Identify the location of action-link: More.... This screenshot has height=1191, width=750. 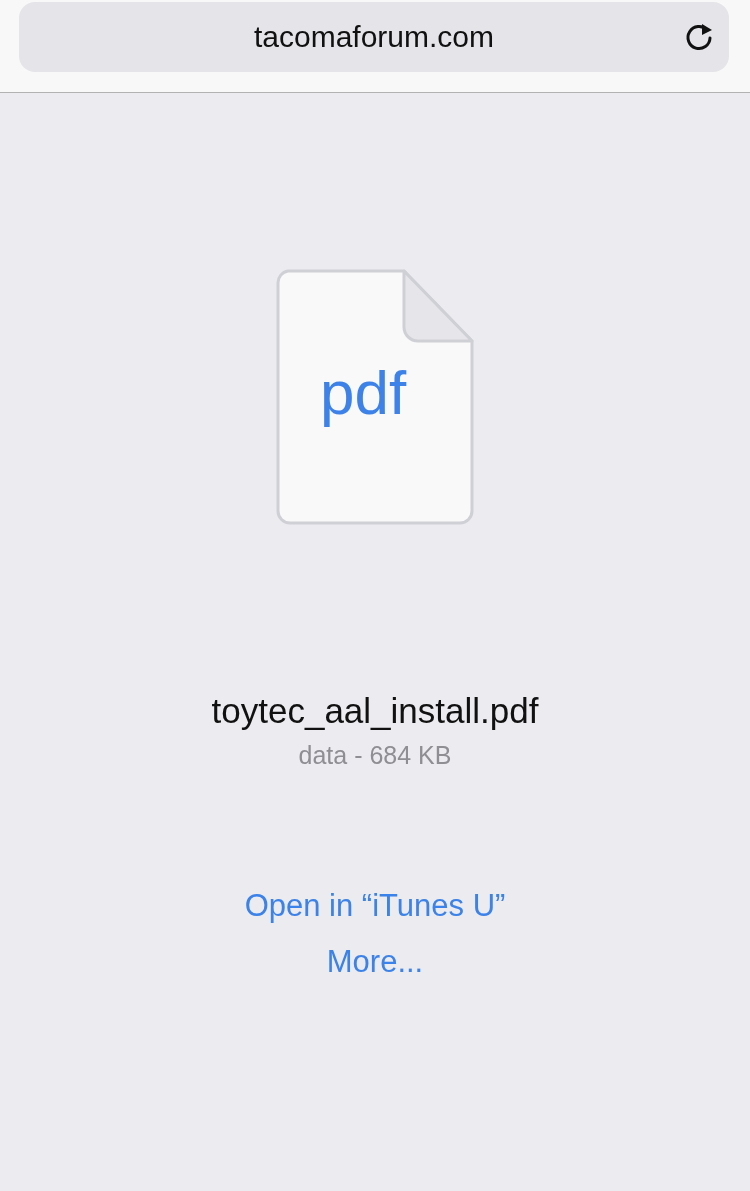
(375, 962).